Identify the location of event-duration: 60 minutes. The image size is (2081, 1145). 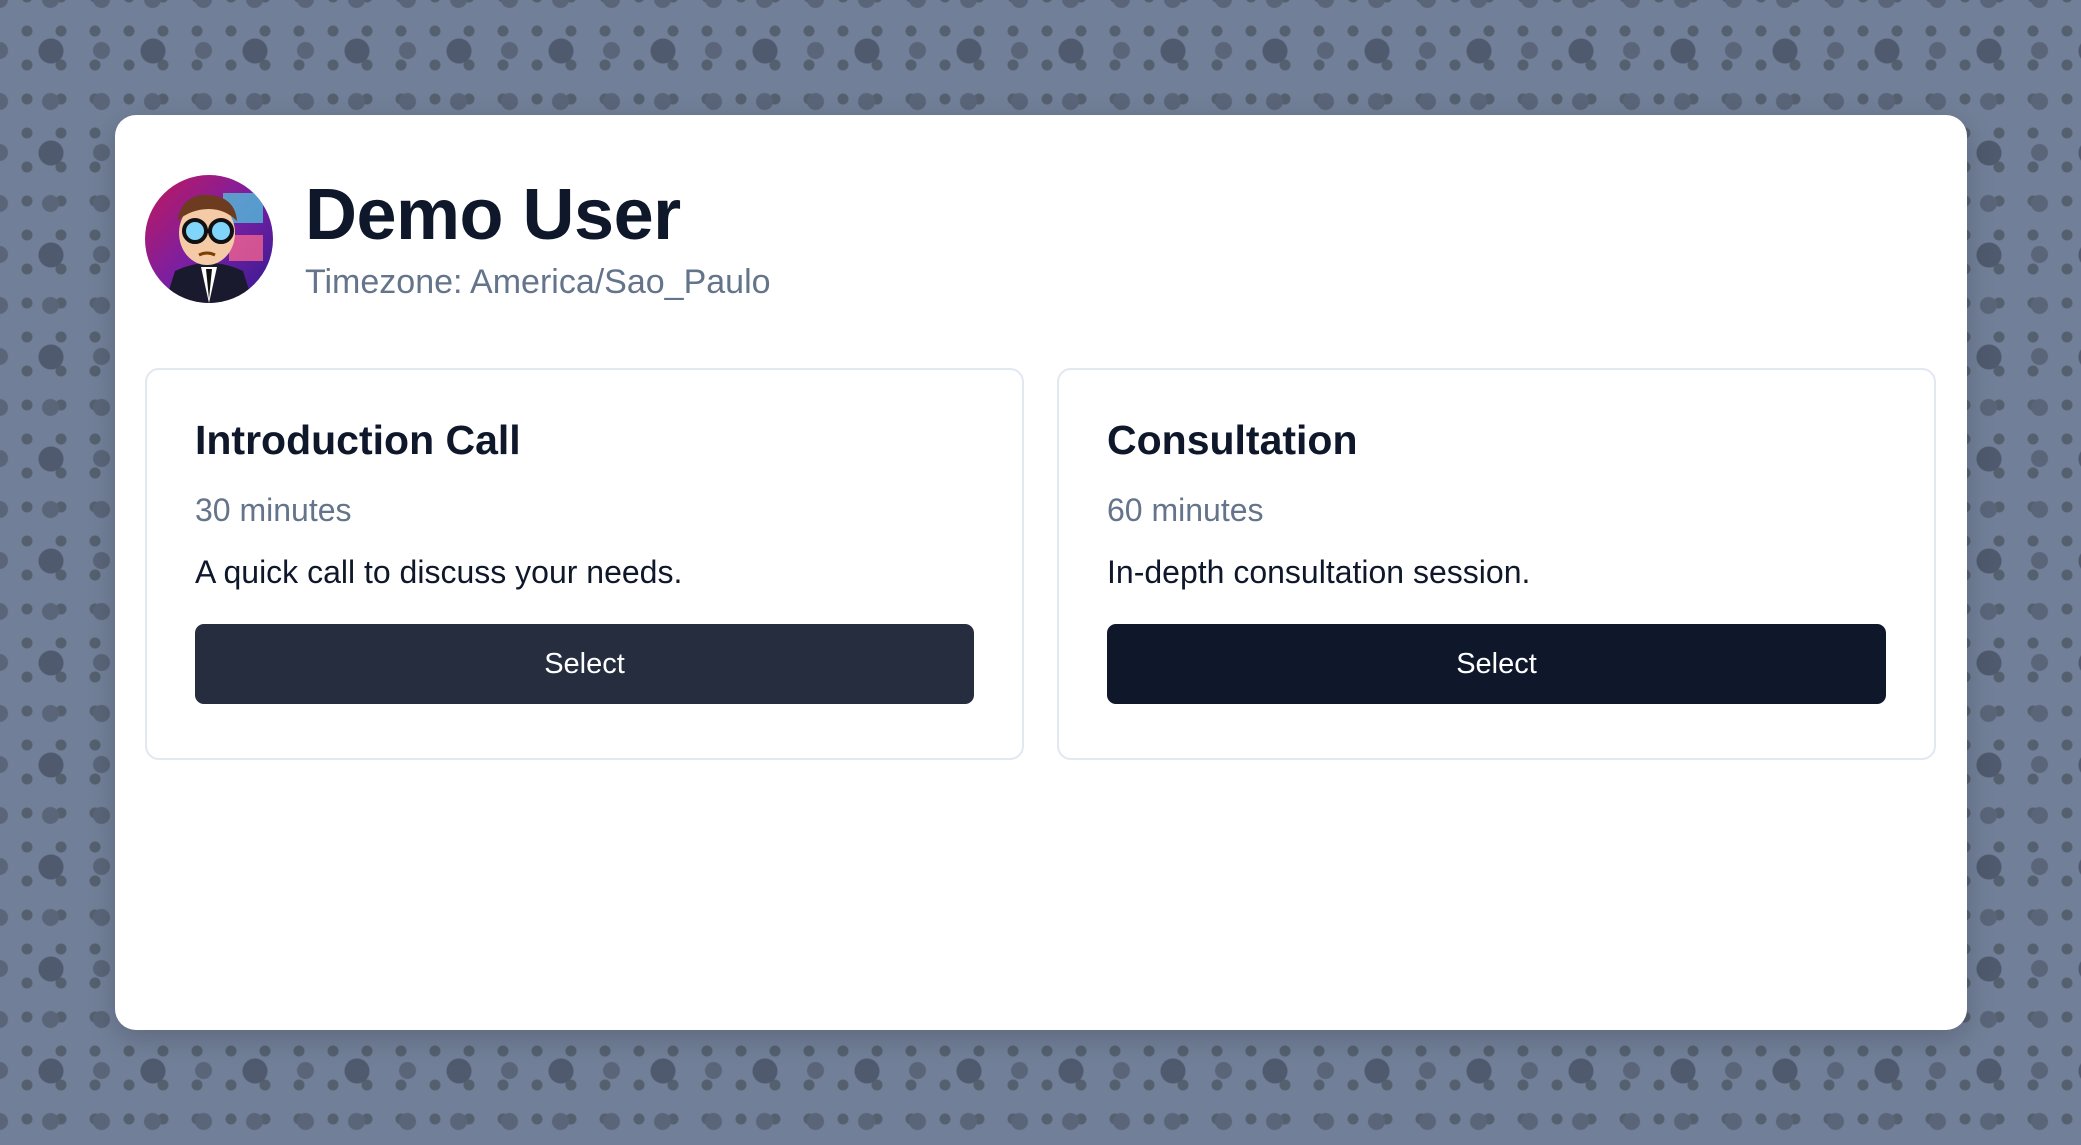
(1185, 510).